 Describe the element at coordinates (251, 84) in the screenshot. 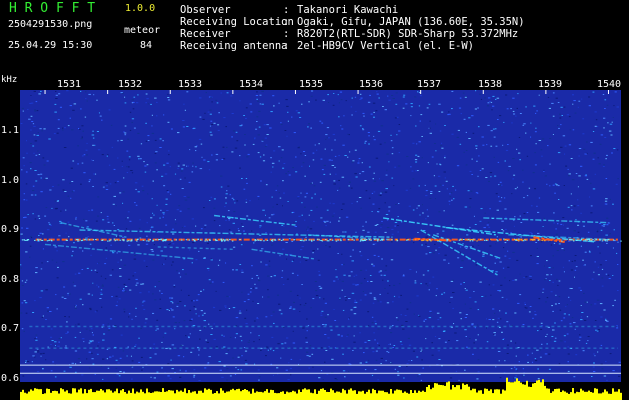

I see `x-tick-label: 1534` at that location.